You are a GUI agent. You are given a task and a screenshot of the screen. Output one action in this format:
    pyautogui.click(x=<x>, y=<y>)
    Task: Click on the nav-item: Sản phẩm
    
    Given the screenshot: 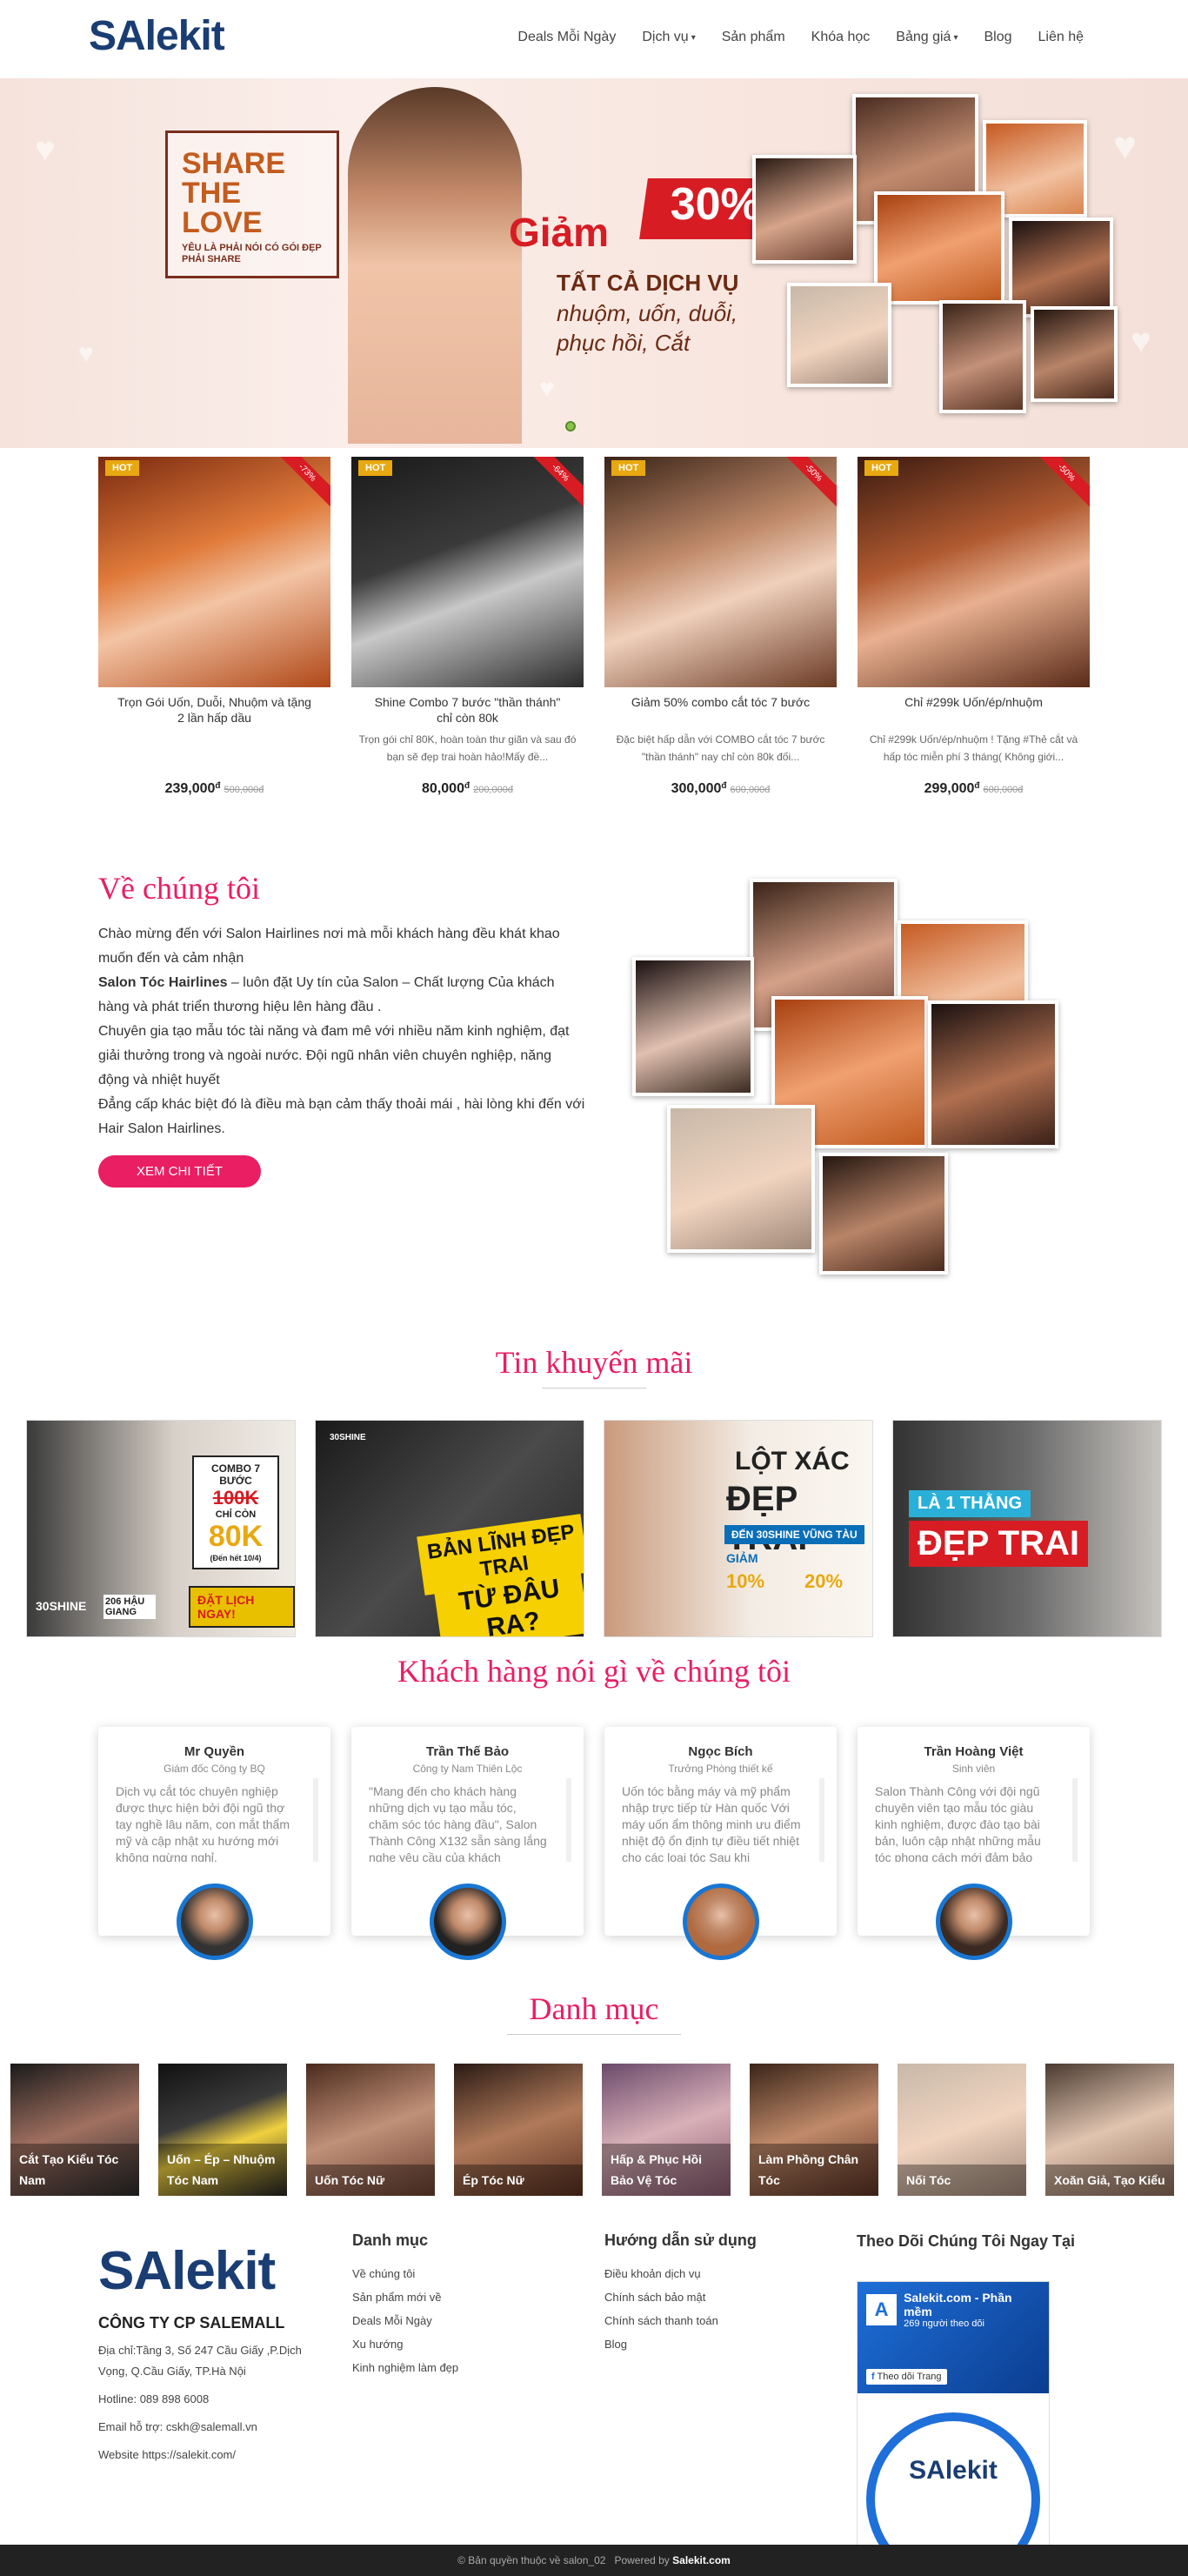 What is the action you would take?
    pyautogui.click(x=753, y=37)
    